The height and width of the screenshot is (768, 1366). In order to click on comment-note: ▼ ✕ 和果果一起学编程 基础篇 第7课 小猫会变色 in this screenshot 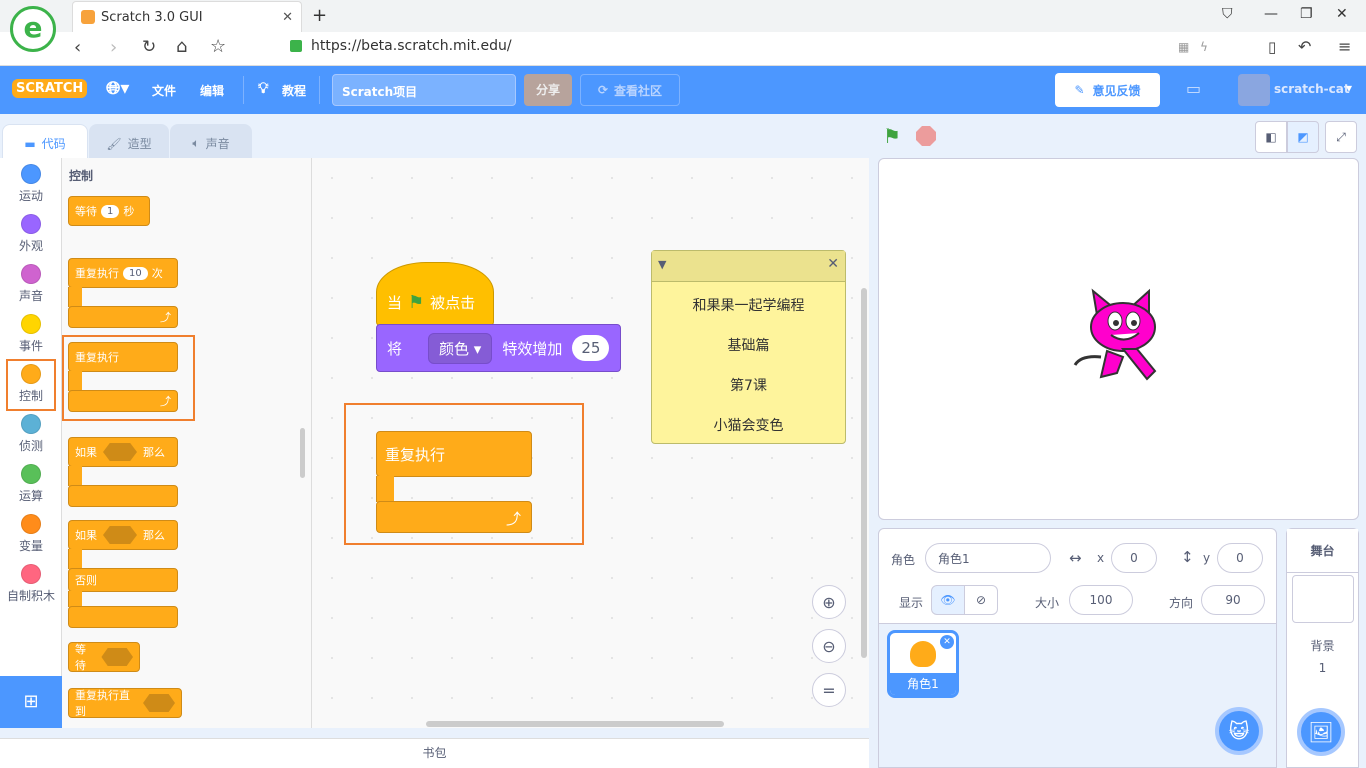, I will do `click(748, 347)`.